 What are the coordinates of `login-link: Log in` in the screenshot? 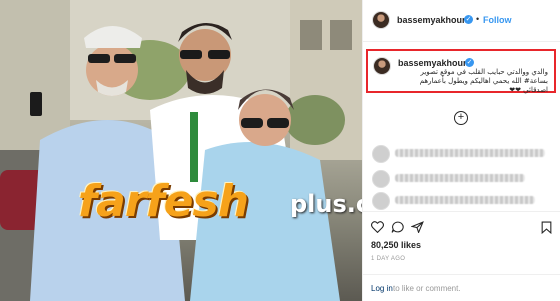 It's located at (382, 288).